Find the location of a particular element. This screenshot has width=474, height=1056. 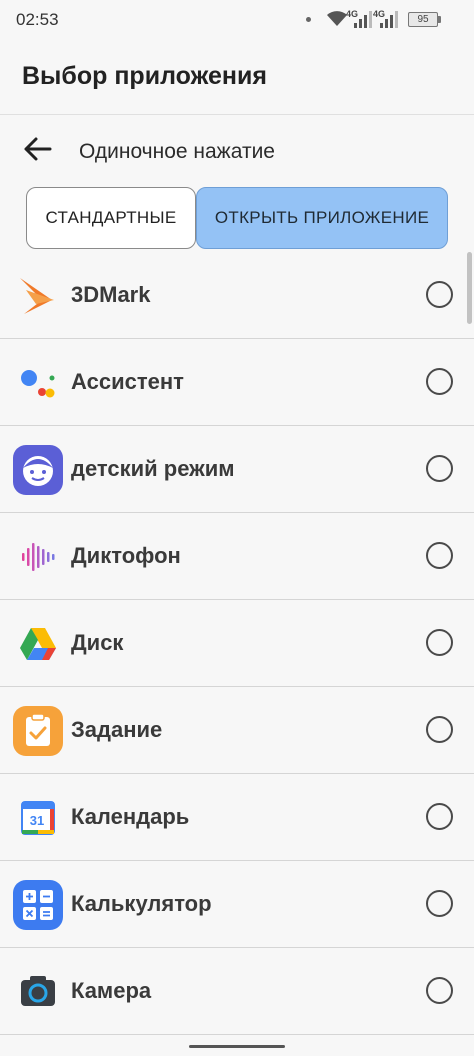

app-name: Ассистент is located at coordinates (127, 381).